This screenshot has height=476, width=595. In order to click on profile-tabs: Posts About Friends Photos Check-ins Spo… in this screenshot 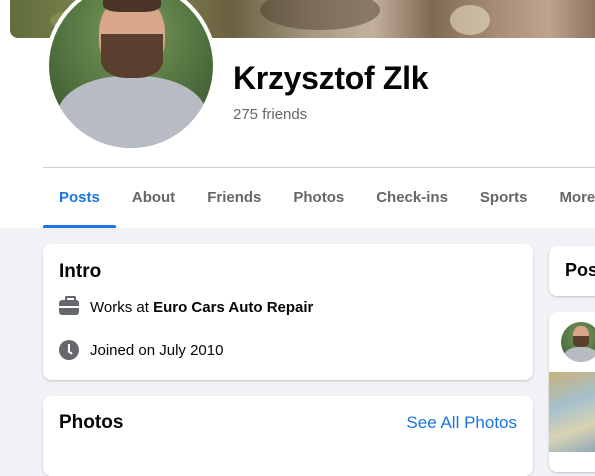, I will do `click(319, 198)`.